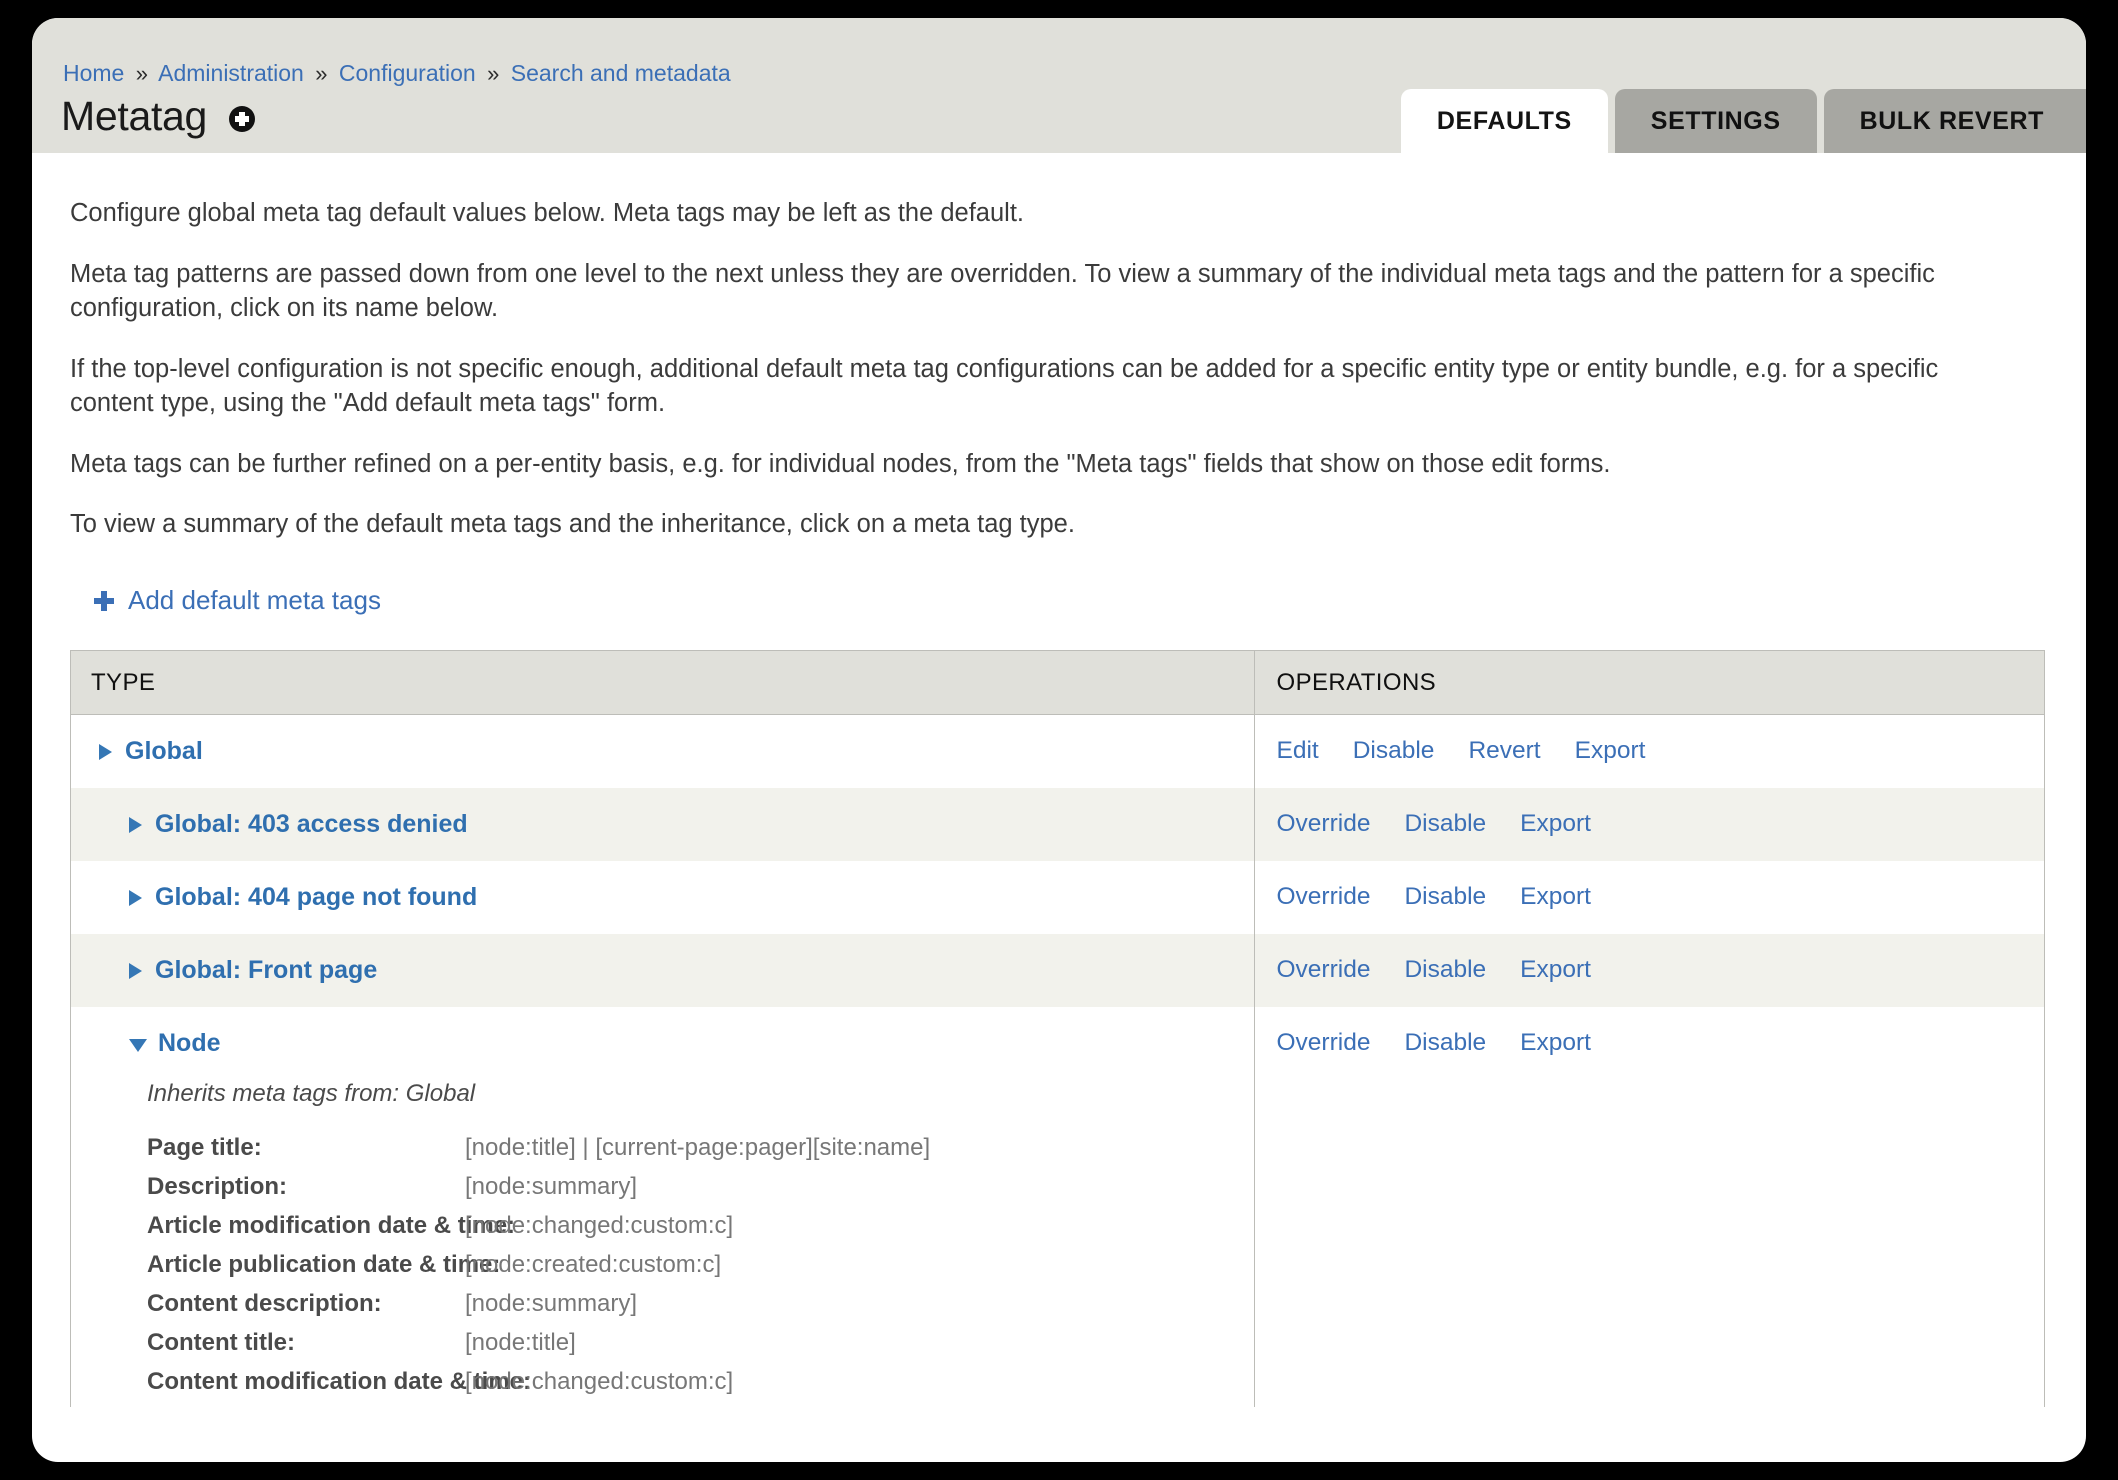  What do you see at coordinates (164, 751) in the screenshot?
I see `type-link-global: Global` at bounding box center [164, 751].